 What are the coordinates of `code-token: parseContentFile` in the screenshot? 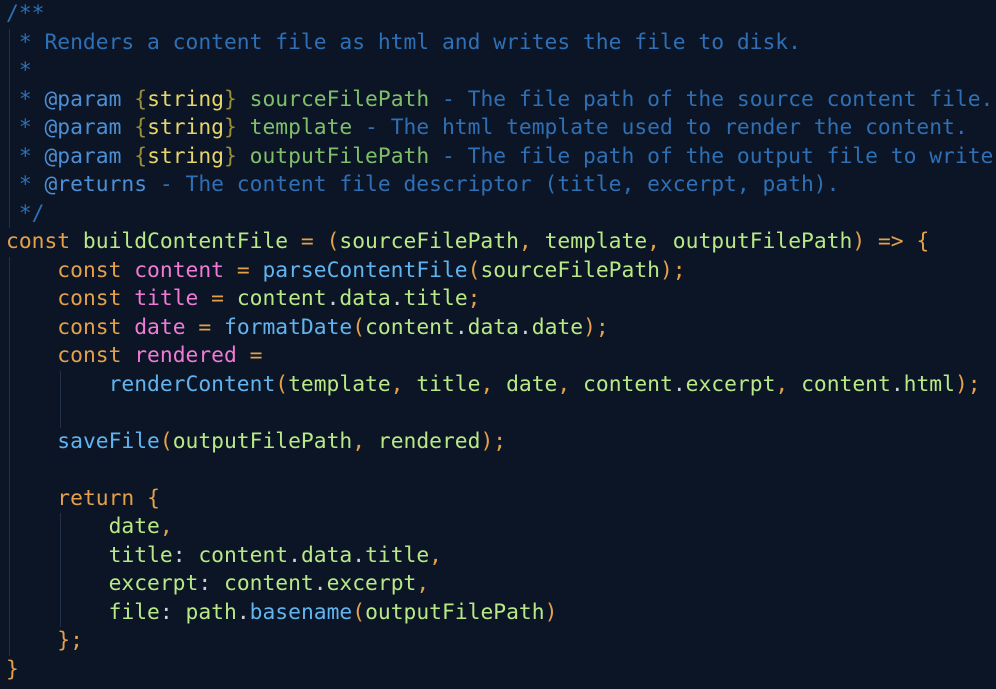 It's located at (365, 270).